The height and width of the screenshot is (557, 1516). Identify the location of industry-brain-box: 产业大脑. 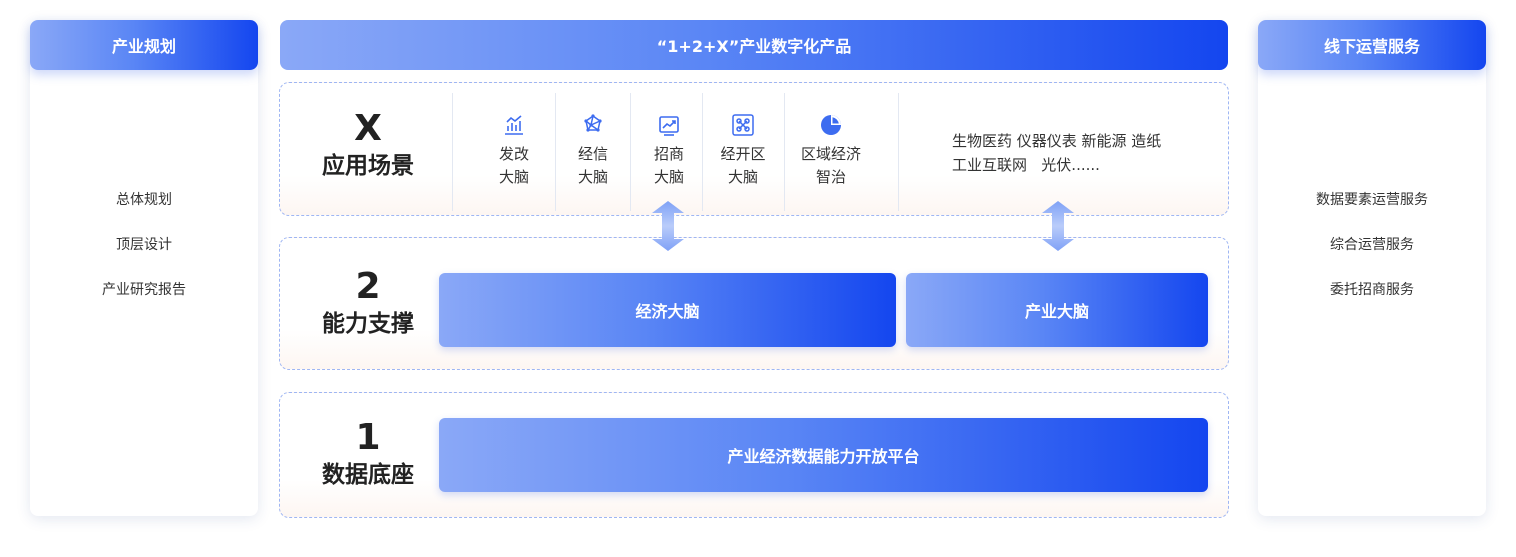
(1057, 310).